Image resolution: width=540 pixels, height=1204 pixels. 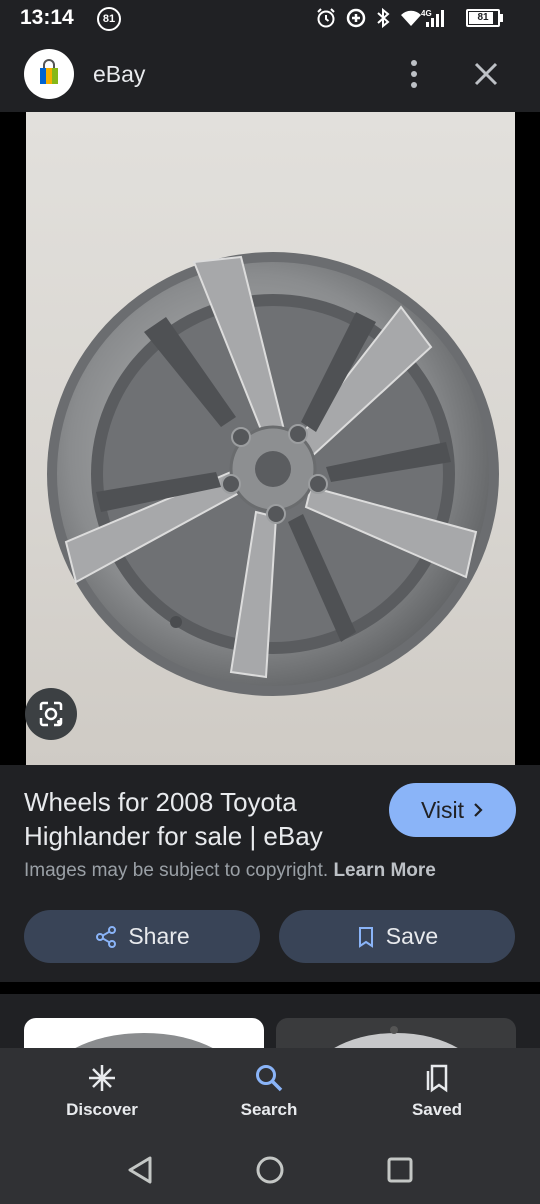 I want to click on app-title: eBay, so click(x=119, y=74).